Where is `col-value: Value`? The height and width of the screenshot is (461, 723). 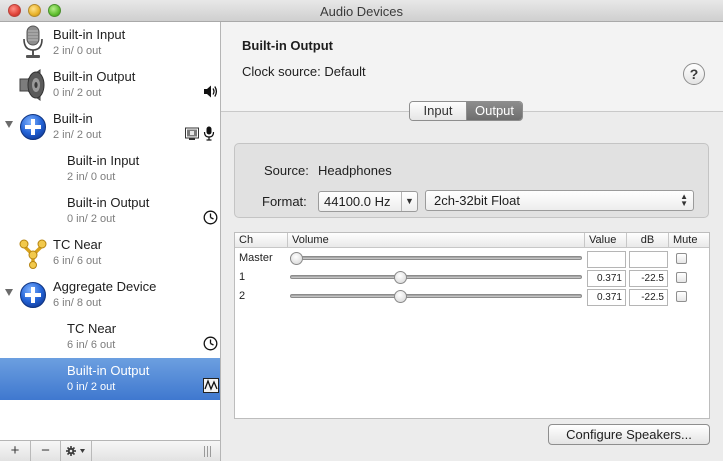 col-value: Value is located at coordinates (606, 240).